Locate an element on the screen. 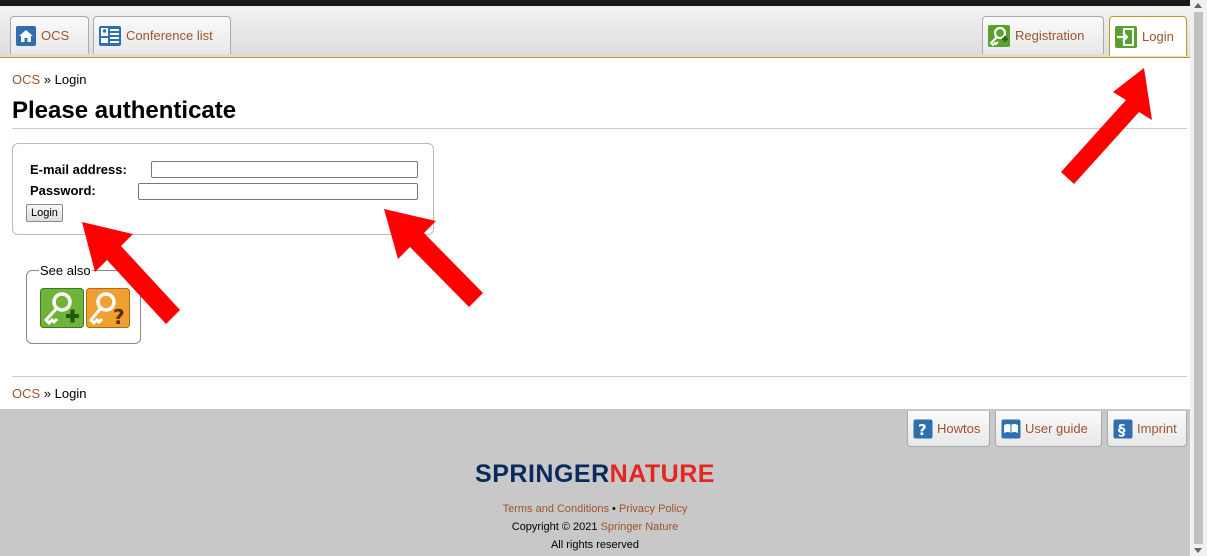 The height and width of the screenshot is (556, 1207). footer-tab-imprint: § Imprint is located at coordinates (1147, 429).